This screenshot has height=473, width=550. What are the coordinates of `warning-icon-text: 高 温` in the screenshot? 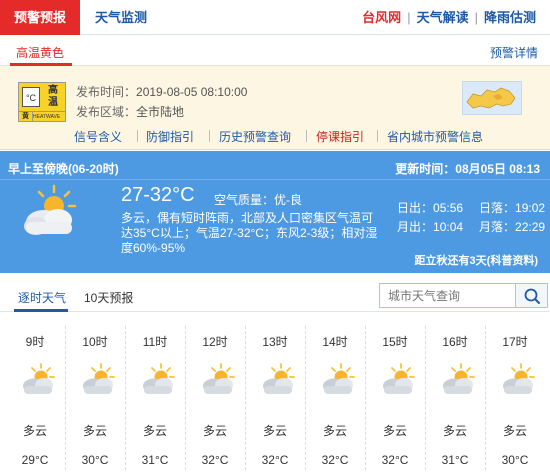 It's located at (53, 97).